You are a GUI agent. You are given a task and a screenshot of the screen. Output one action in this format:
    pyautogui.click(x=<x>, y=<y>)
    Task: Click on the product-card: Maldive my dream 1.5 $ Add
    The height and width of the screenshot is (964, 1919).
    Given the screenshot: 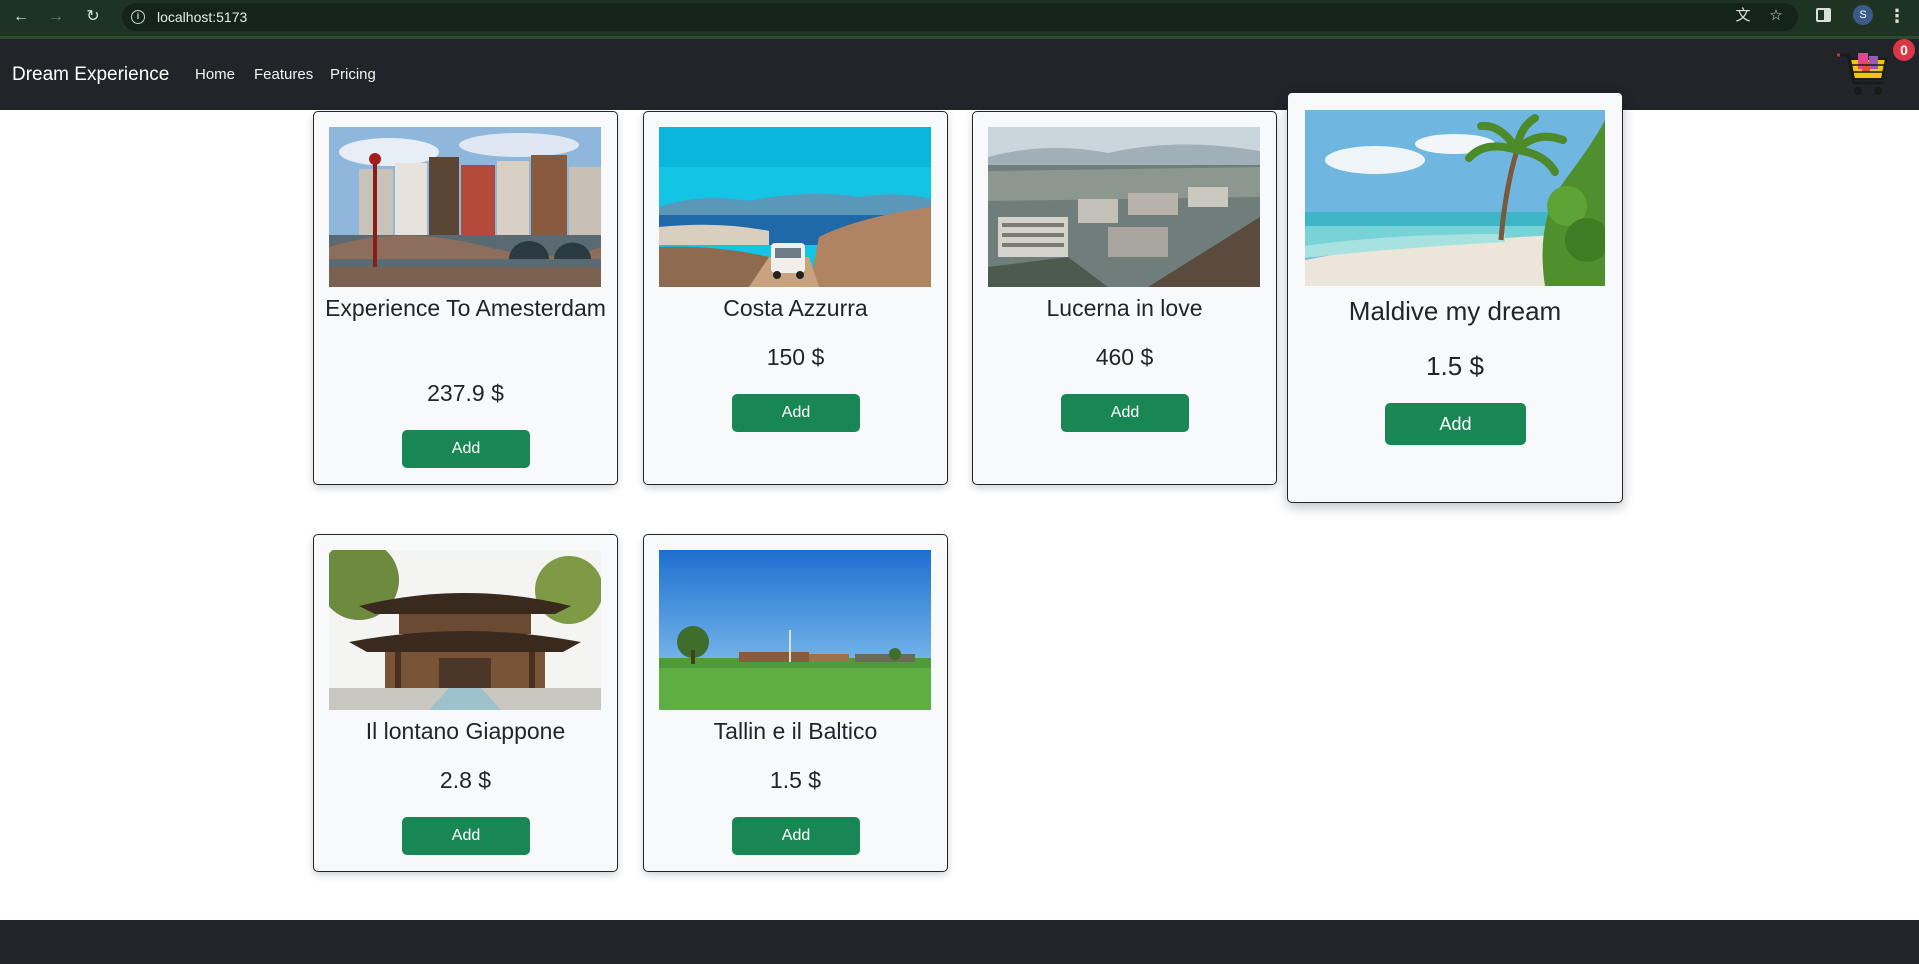 What is the action you would take?
    pyautogui.click(x=1455, y=297)
    